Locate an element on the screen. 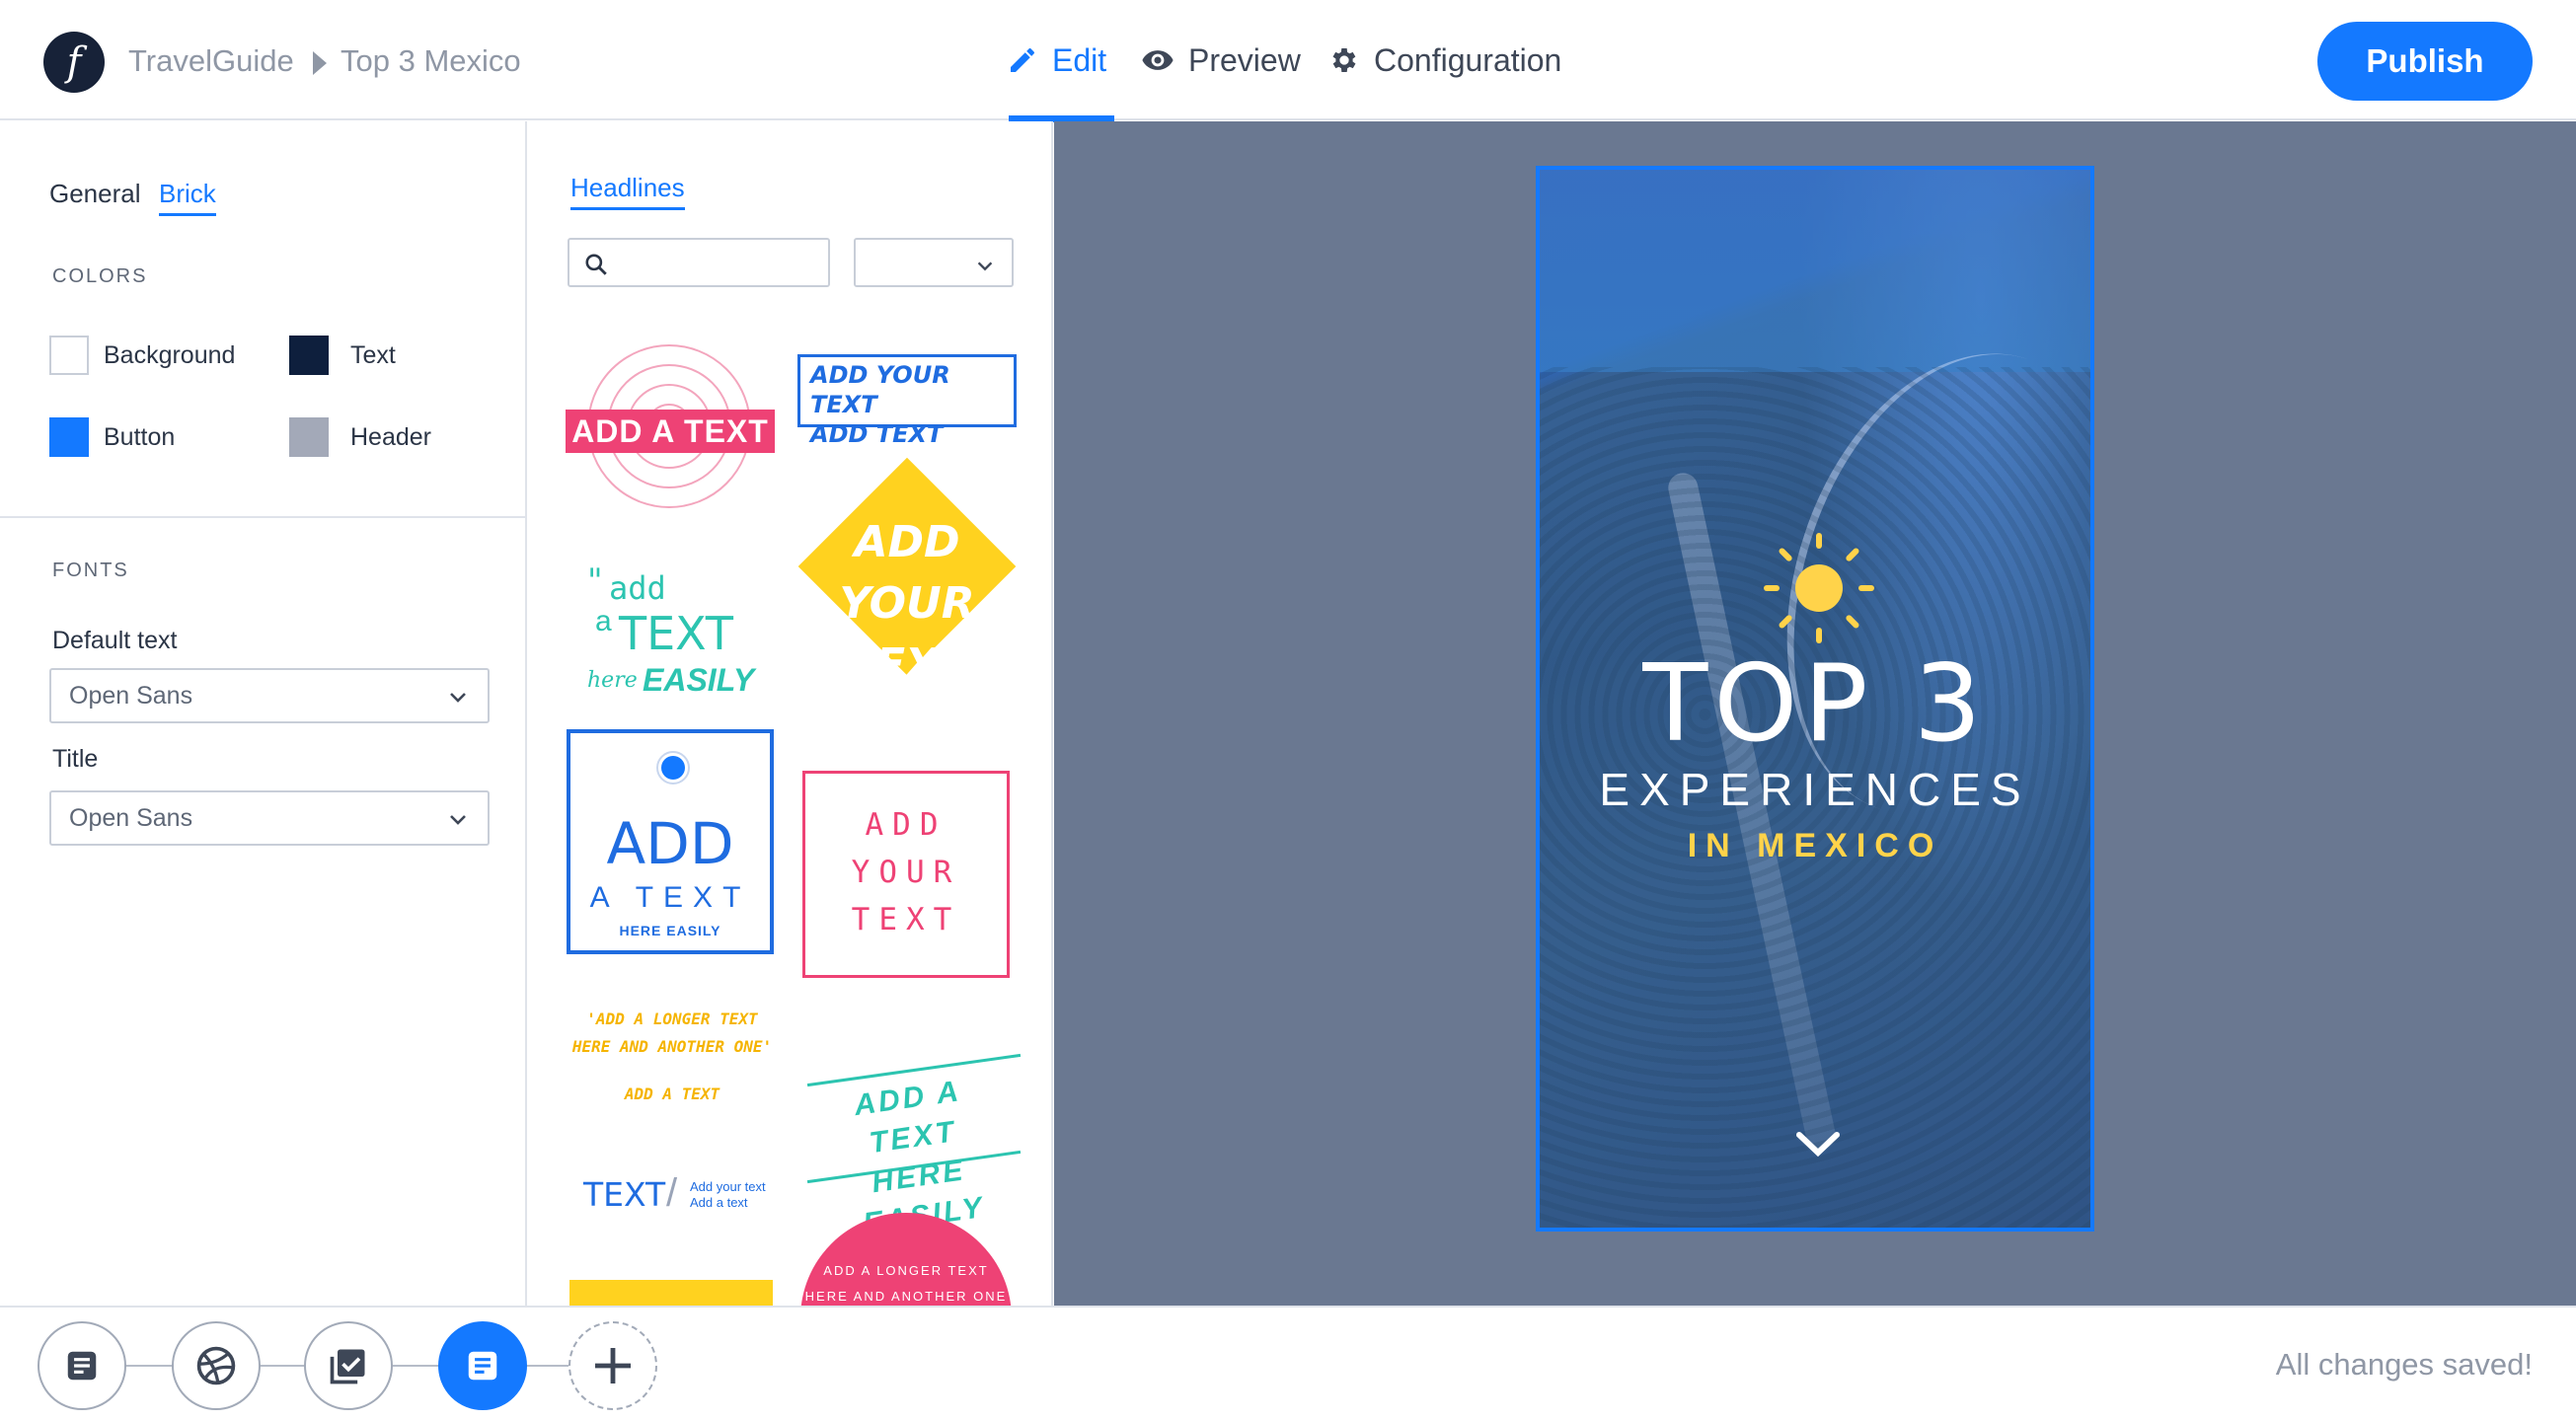 The width and height of the screenshot is (2576, 1421). headline-template-5: ADD A TEXT HERE EASILY is located at coordinates (670, 842).